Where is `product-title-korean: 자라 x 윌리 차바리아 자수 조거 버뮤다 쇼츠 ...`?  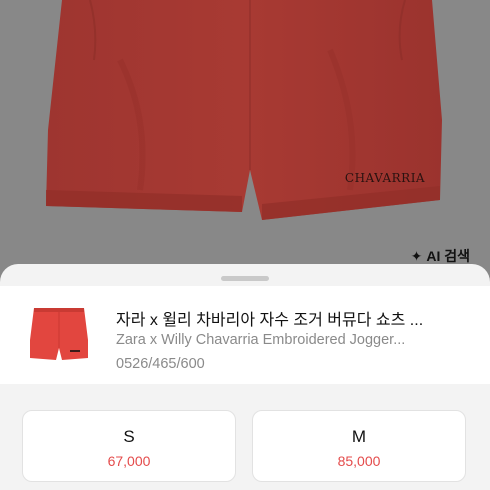
product-title-korean: 자라 x 윌리 차바리아 자수 조거 버뮤다 쇼츠 ... is located at coordinates (270, 320).